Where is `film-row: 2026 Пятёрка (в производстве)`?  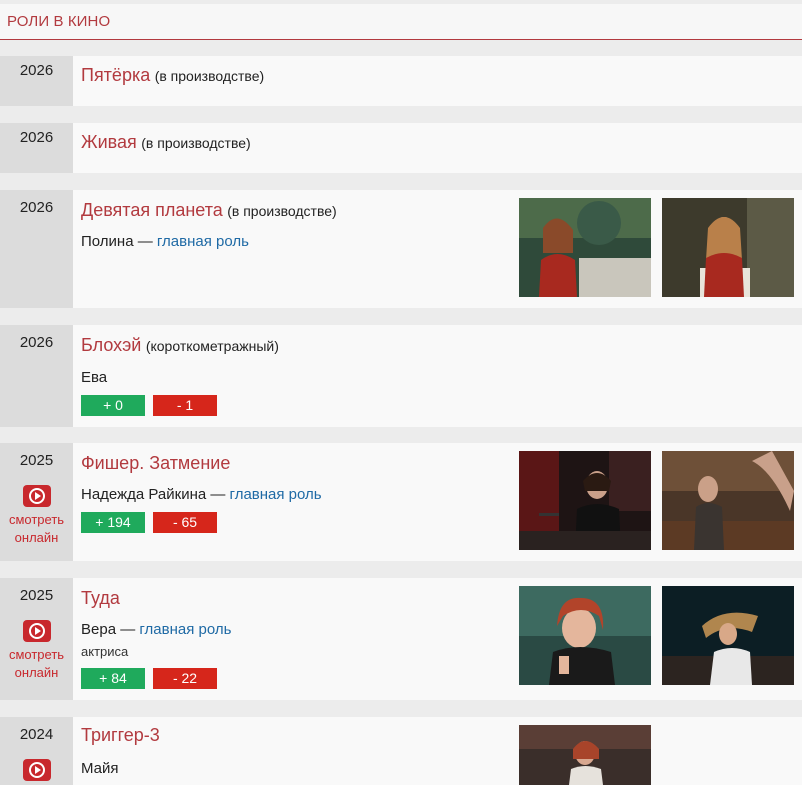 film-row: 2026 Пятёрка (в производстве) is located at coordinates (401, 81).